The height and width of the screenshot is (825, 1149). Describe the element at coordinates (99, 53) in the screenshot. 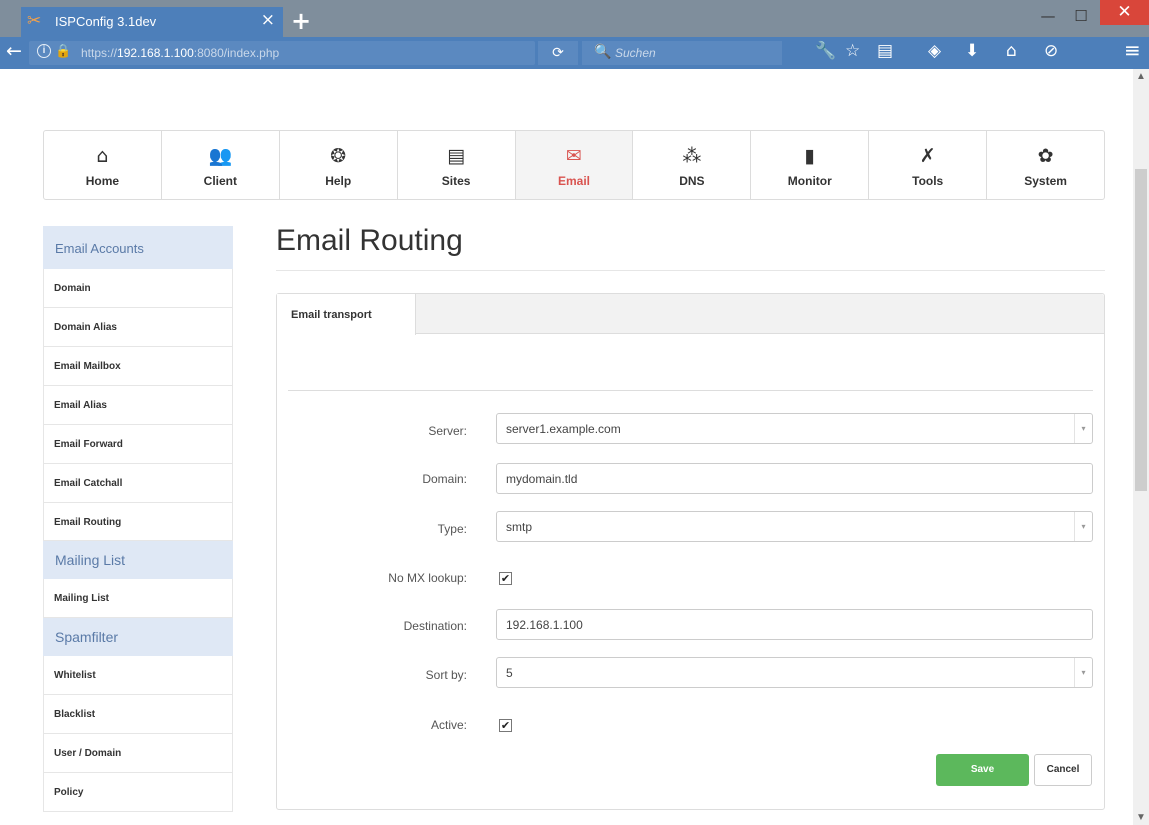

I see `url-prefix: https://` at that location.